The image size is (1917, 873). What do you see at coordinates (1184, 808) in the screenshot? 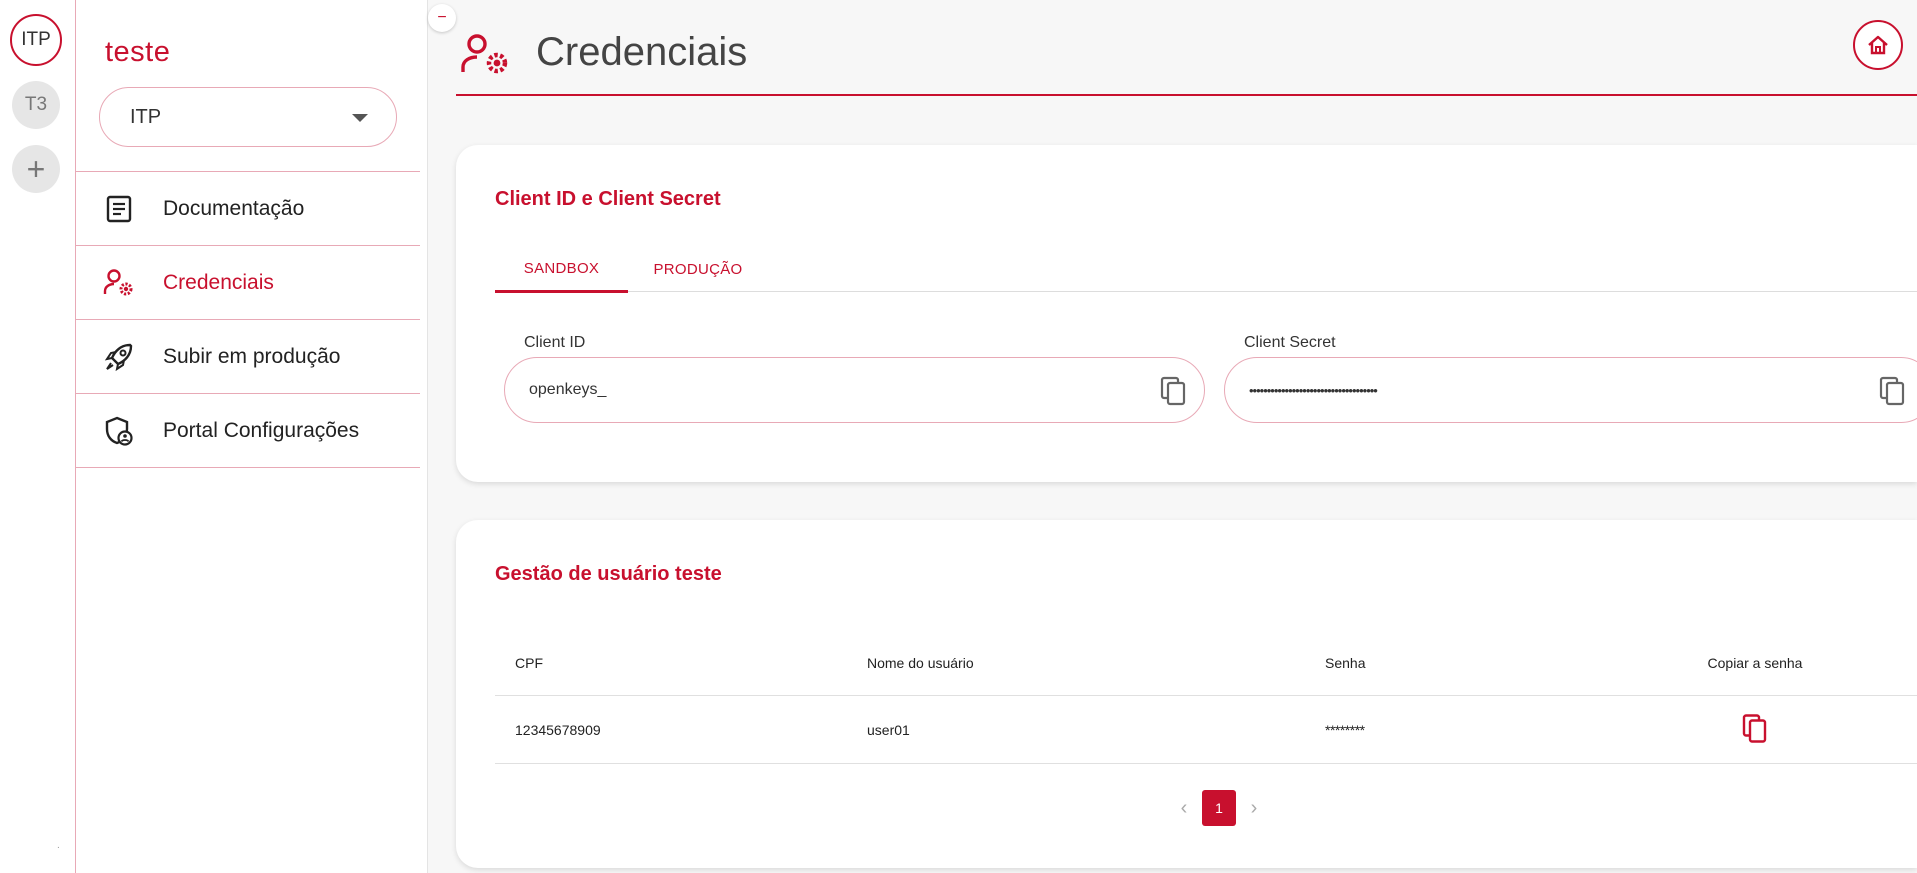
I see `previous-page-icon: ‹` at bounding box center [1184, 808].